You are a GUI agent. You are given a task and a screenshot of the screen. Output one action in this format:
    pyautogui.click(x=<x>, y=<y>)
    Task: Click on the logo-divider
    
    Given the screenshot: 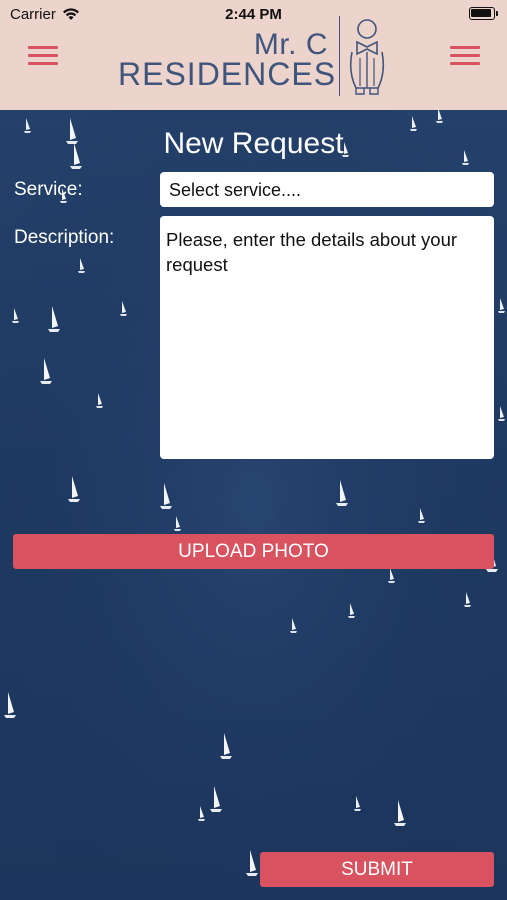 What is the action you would take?
    pyautogui.click(x=339, y=56)
    